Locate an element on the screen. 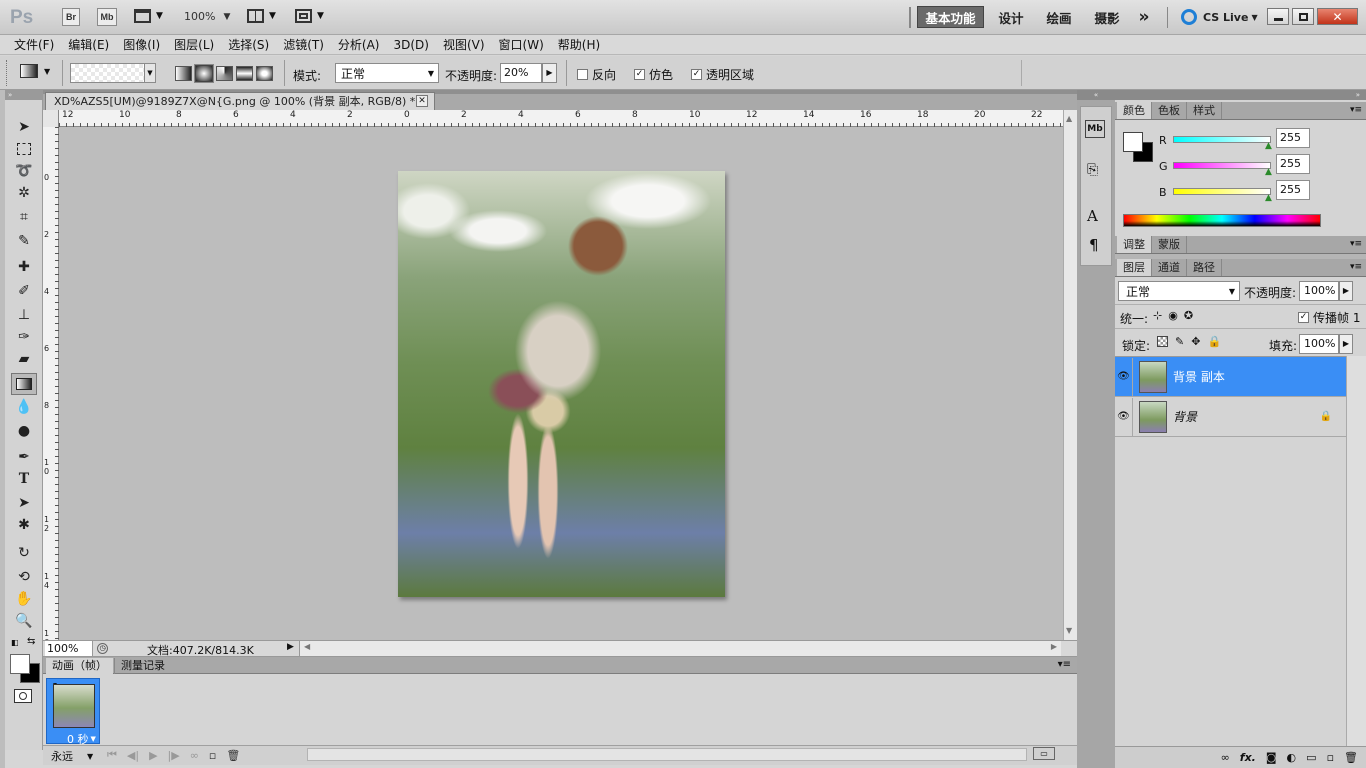 The height and width of the screenshot is (768, 1366). tween-icon: ∞ is located at coordinates (194, 755).